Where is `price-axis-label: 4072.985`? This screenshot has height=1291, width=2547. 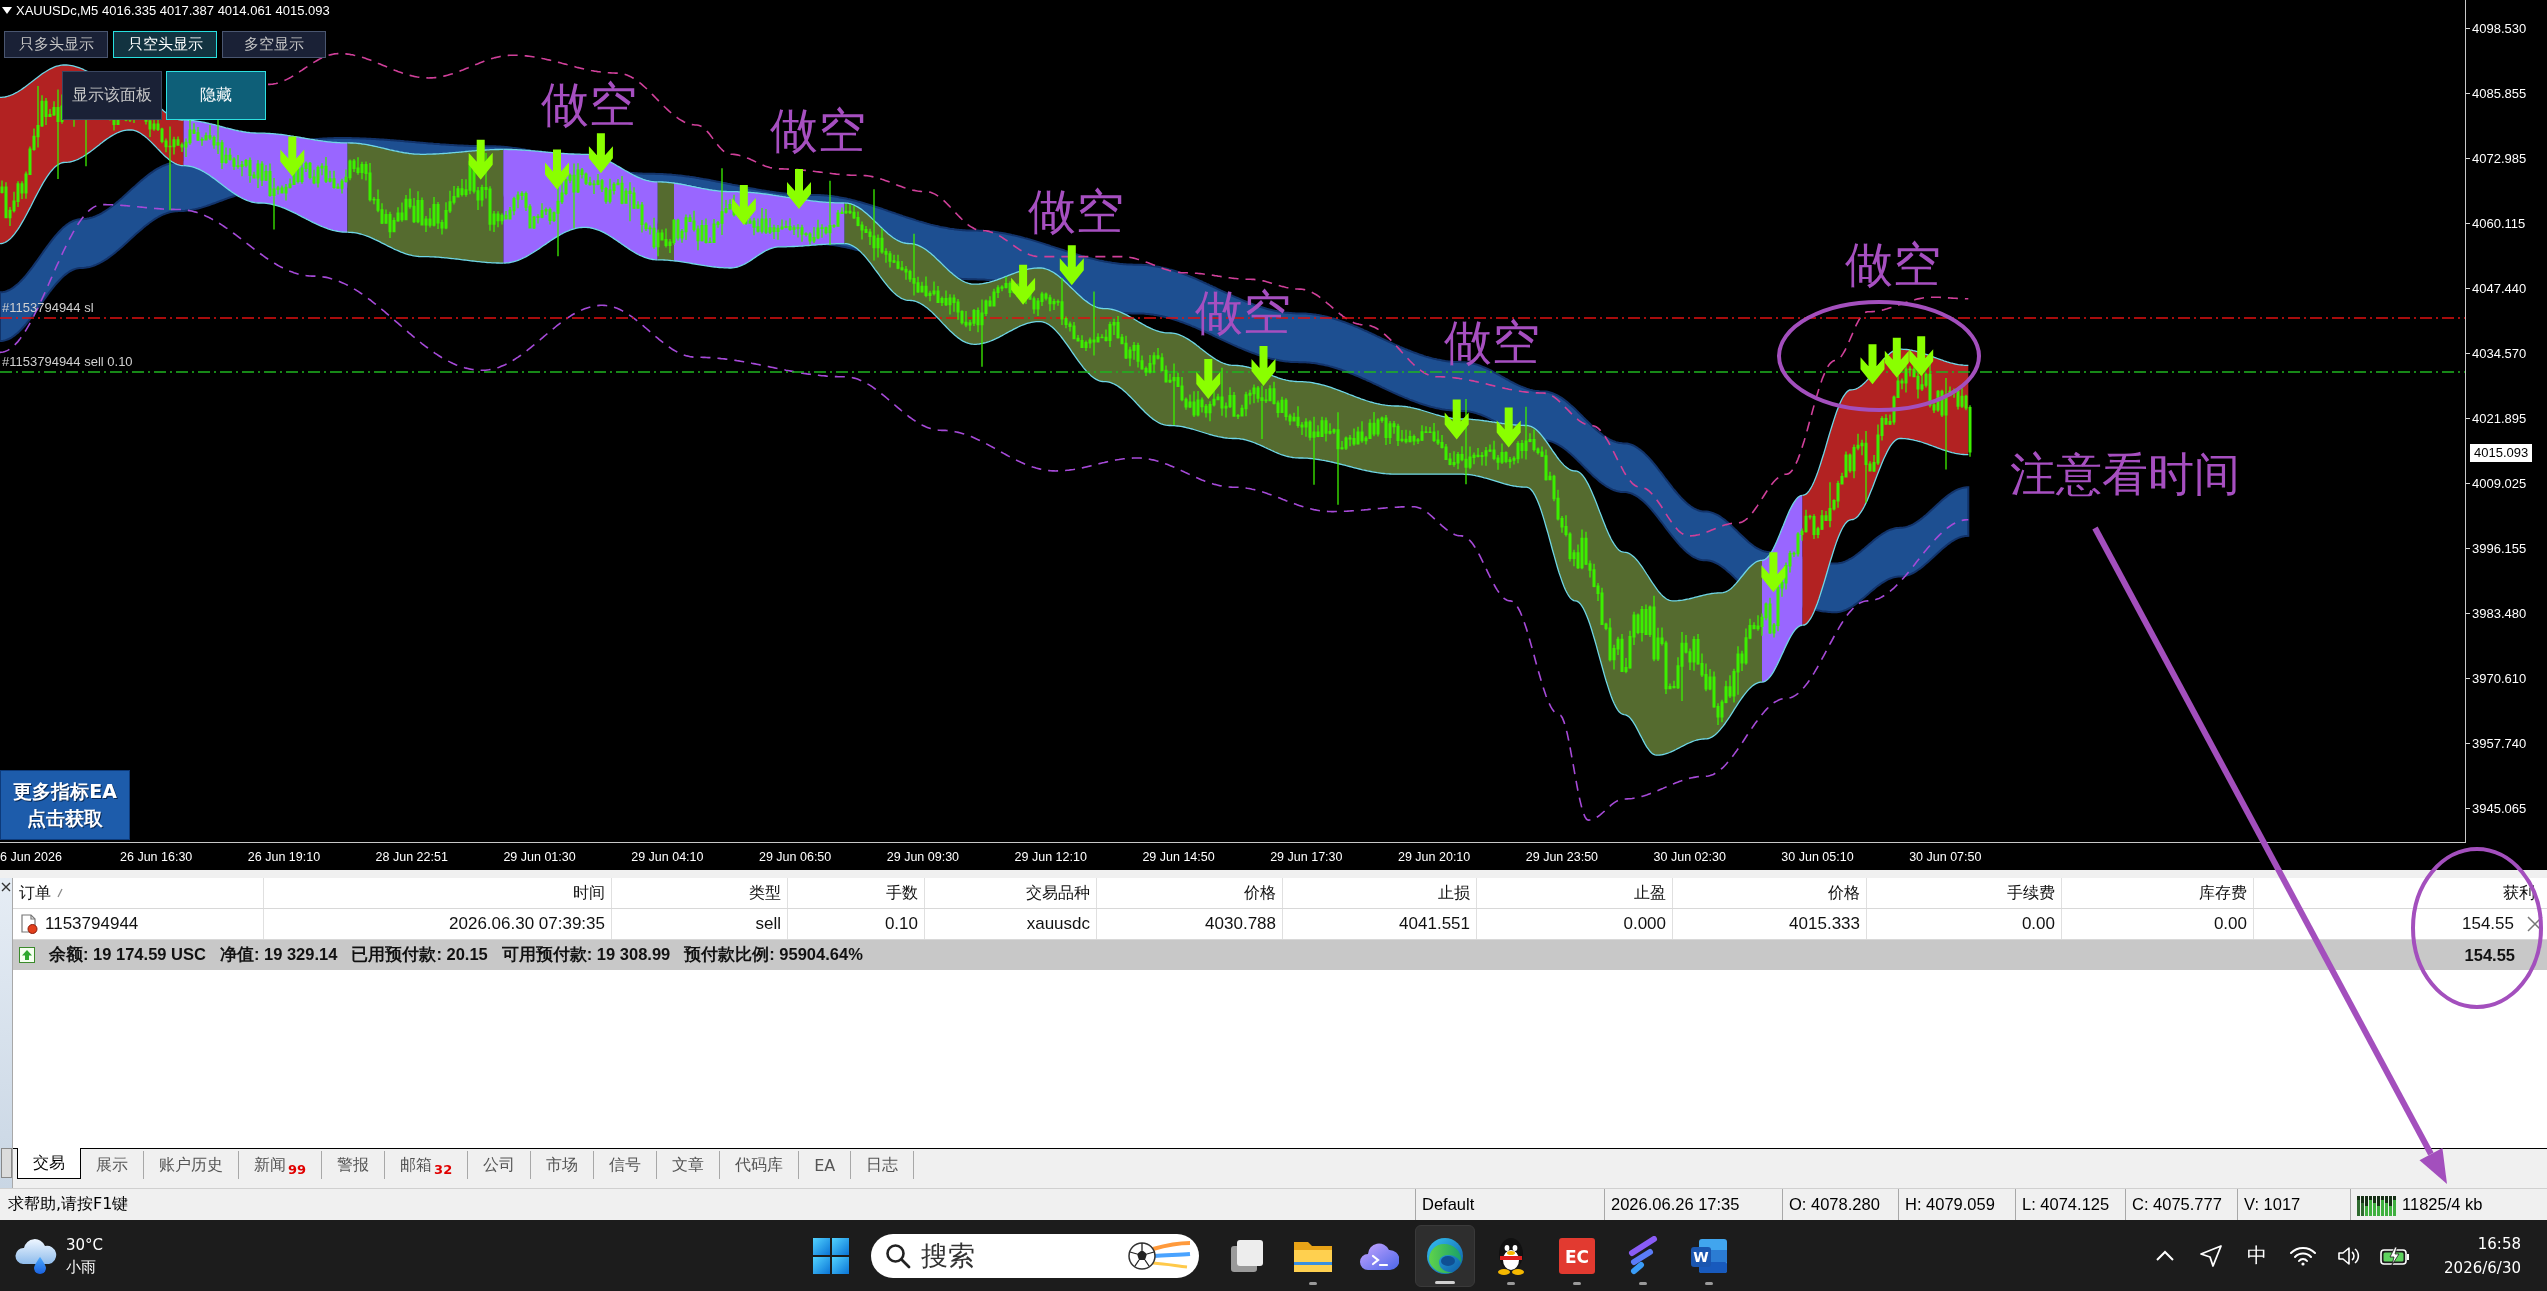
price-axis-label: 4072.985 is located at coordinates (2499, 158).